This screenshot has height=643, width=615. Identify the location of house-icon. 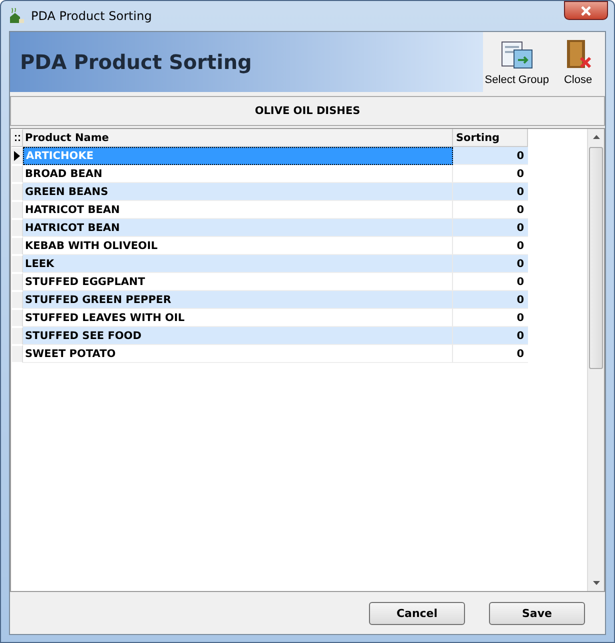
(17, 16).